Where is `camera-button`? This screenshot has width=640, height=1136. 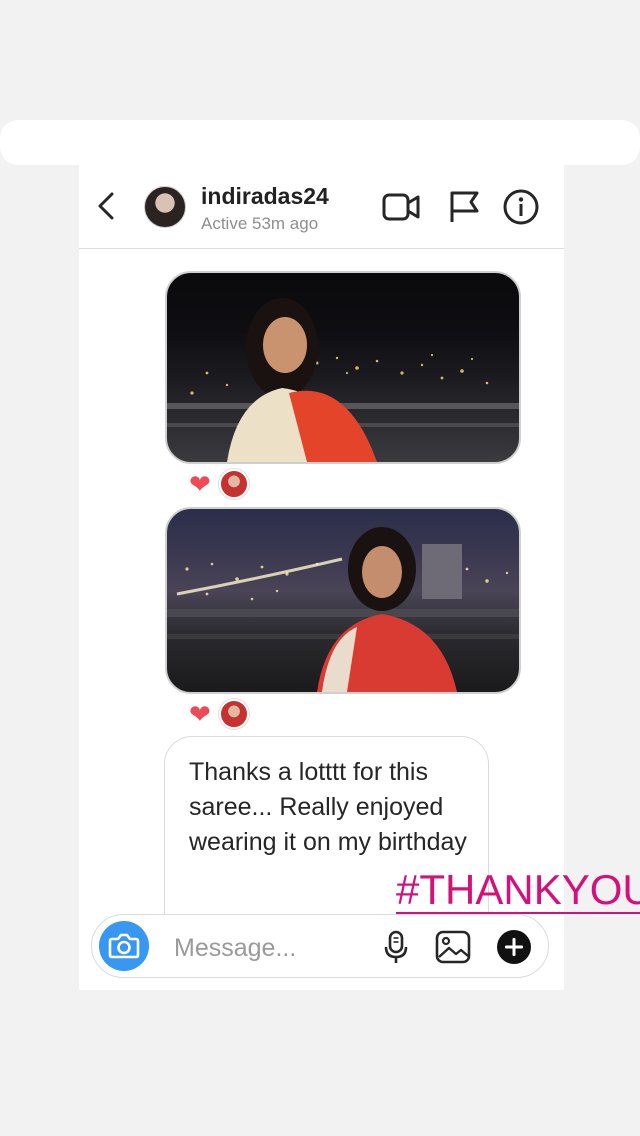
camera-button is located at coordinates (124, 946).